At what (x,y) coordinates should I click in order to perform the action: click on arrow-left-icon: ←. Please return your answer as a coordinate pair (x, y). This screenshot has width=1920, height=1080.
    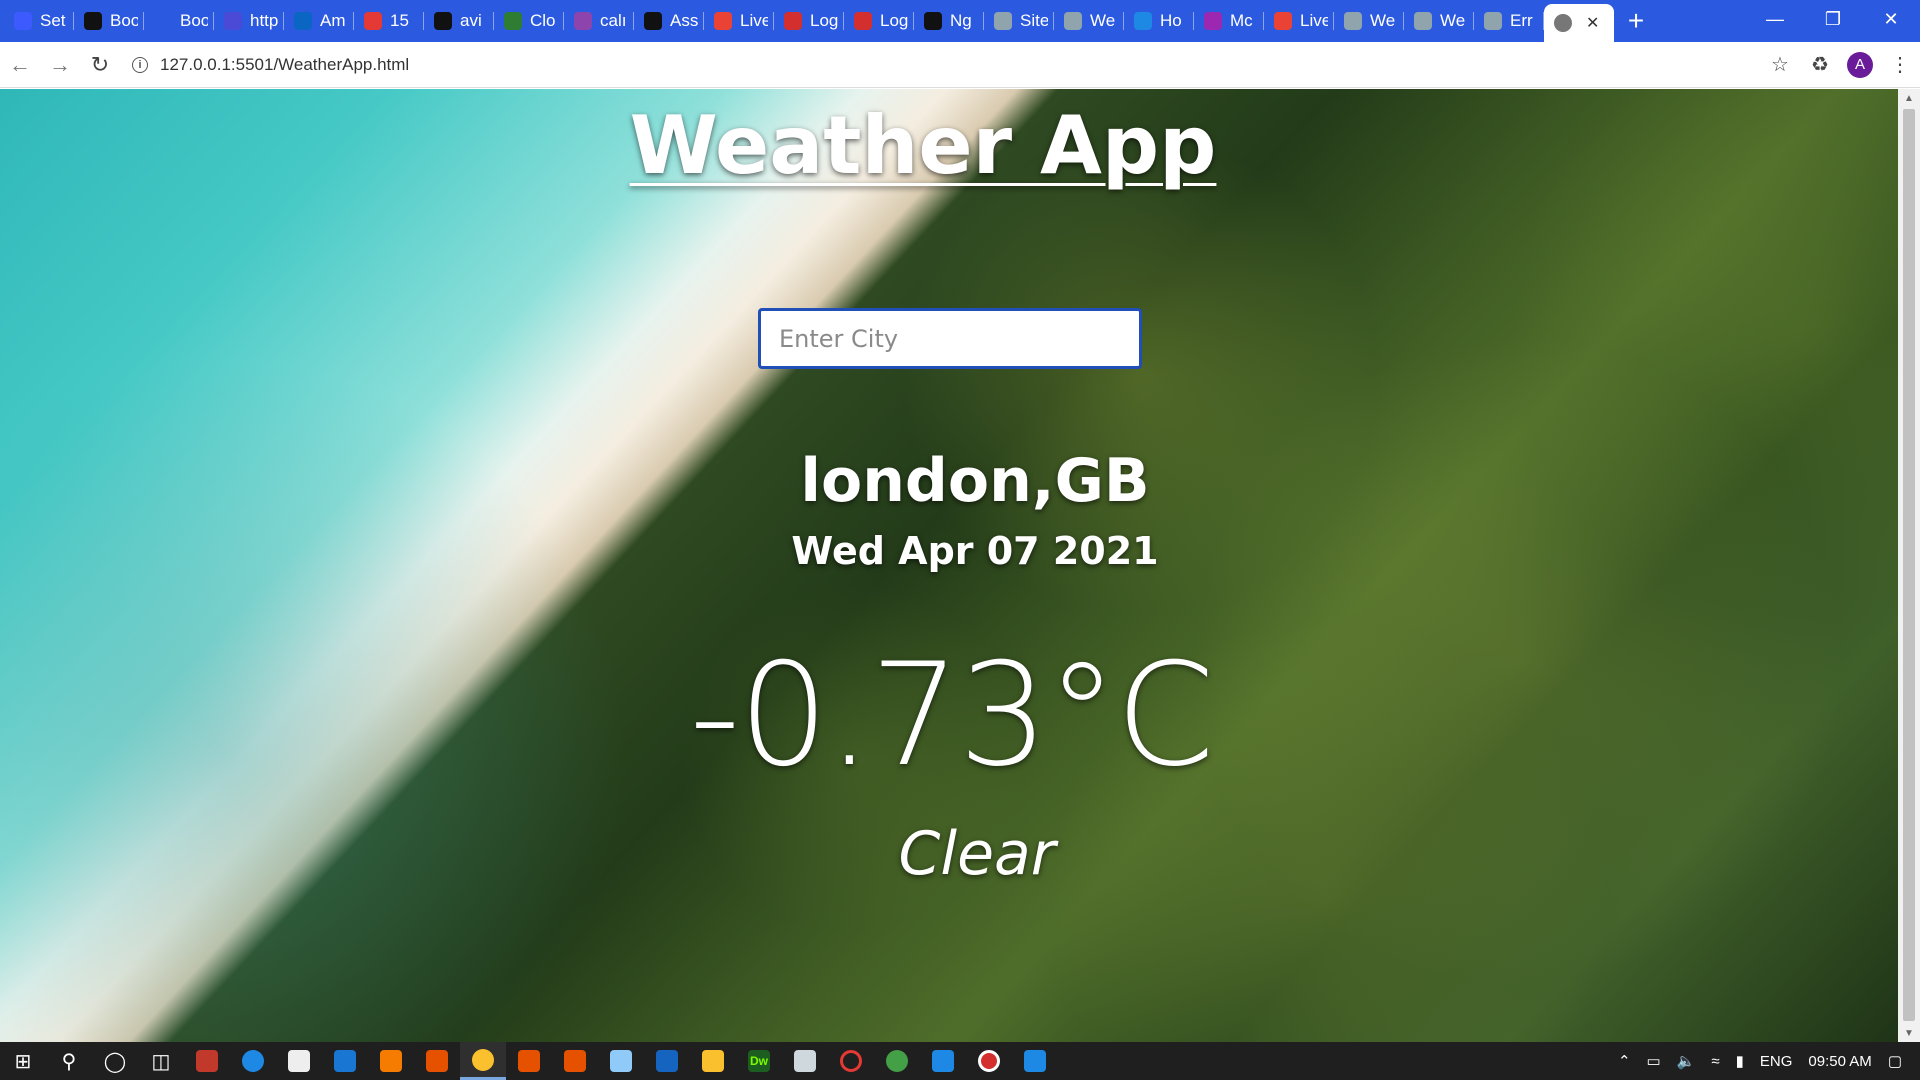
    Looking at the image, I should click on (20, 64).